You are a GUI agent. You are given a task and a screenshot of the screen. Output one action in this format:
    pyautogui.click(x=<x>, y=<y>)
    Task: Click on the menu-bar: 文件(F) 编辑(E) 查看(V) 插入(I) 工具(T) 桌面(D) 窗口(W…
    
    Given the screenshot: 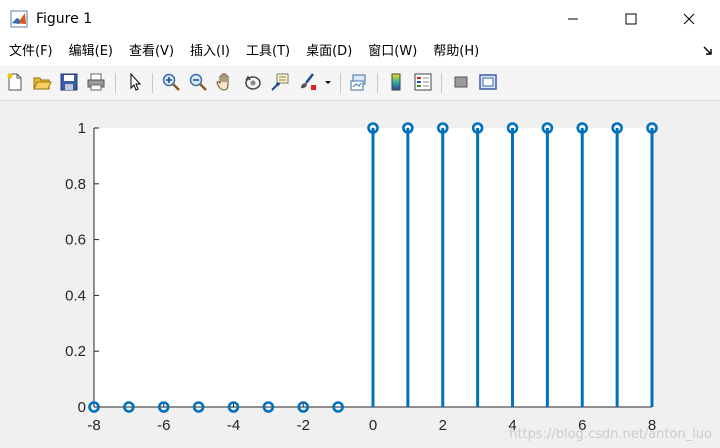 What is the action you would take?
    pyautogui.click(x=360, y=52)
    